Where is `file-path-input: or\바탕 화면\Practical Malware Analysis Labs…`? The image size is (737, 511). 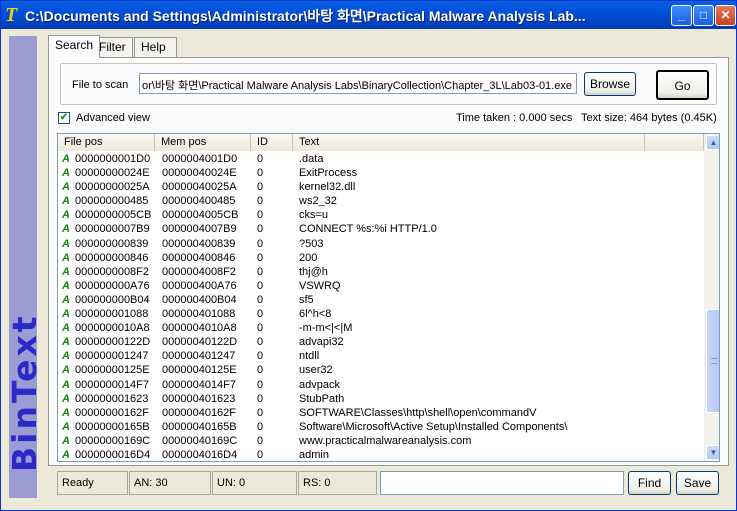 file-path-input: or\바탕 화면\Practical Malware Analysis Labs… is located at coordinates (358, 83).